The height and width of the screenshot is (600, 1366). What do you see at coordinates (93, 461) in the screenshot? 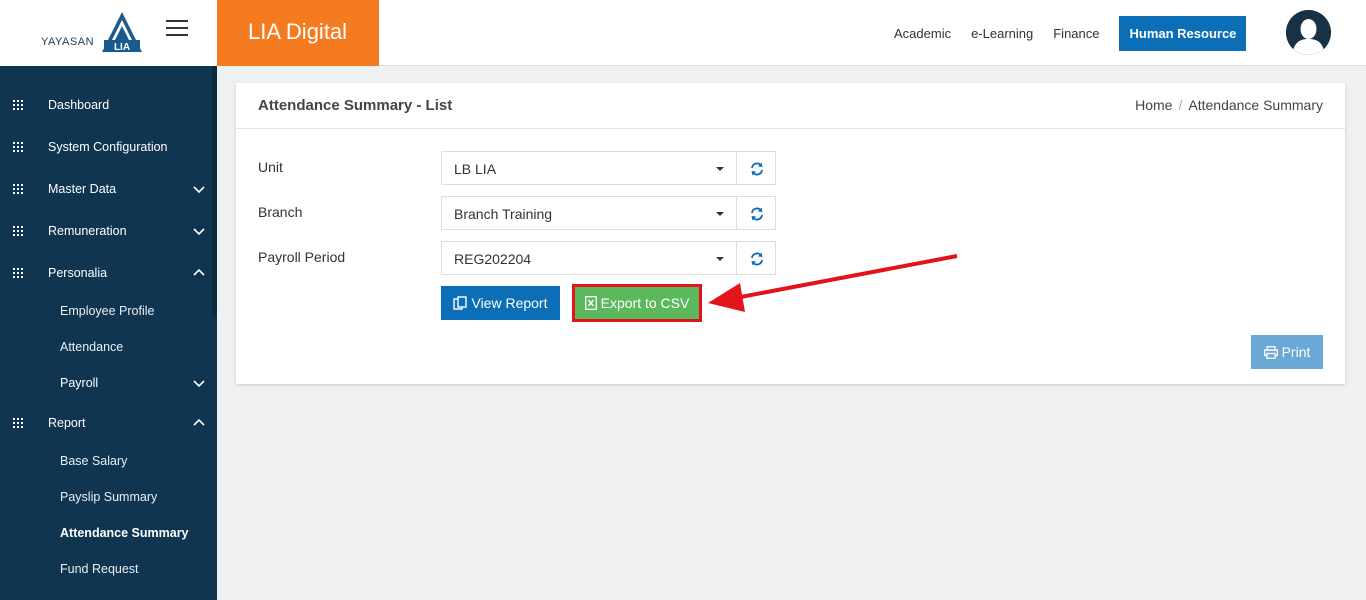
I see `sidebar-subitem-base-salary: Base Salary` at bounding box center [93, 461].